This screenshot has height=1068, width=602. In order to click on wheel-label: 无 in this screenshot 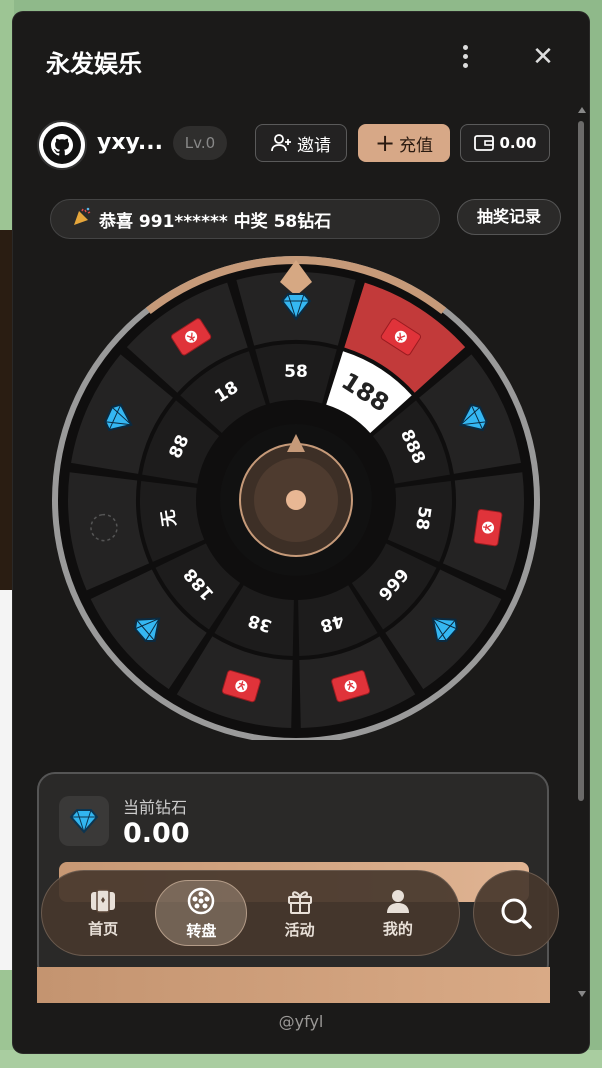, I will do `click(169, 518)`.